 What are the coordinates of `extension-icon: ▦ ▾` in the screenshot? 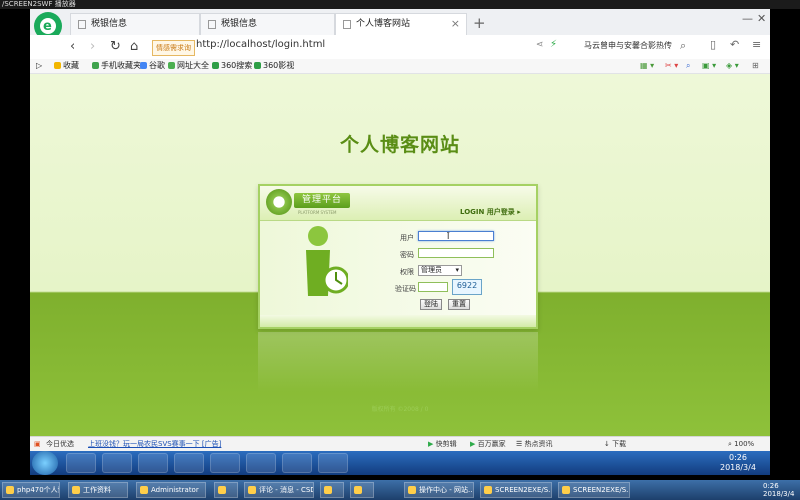 It's located at (647, 66).